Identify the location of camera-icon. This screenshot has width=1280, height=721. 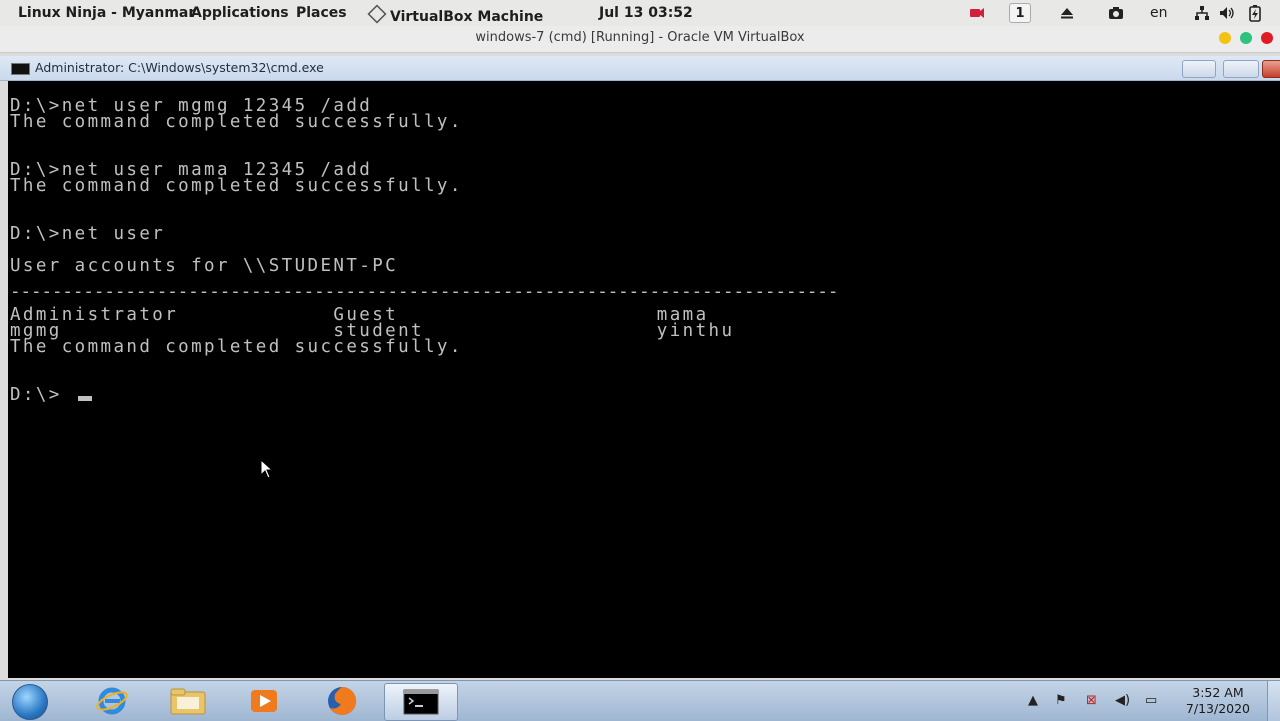
(1116, 13).